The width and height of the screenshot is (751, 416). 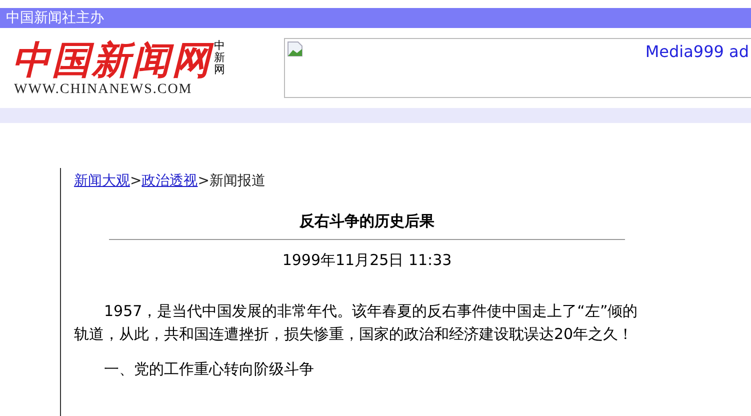 What do you see at coordinates (209, 369) in the screenshot?
I see `article-paragraph: 一、党的工作重心转向阶级斗争` at bounding box center [209, 369].